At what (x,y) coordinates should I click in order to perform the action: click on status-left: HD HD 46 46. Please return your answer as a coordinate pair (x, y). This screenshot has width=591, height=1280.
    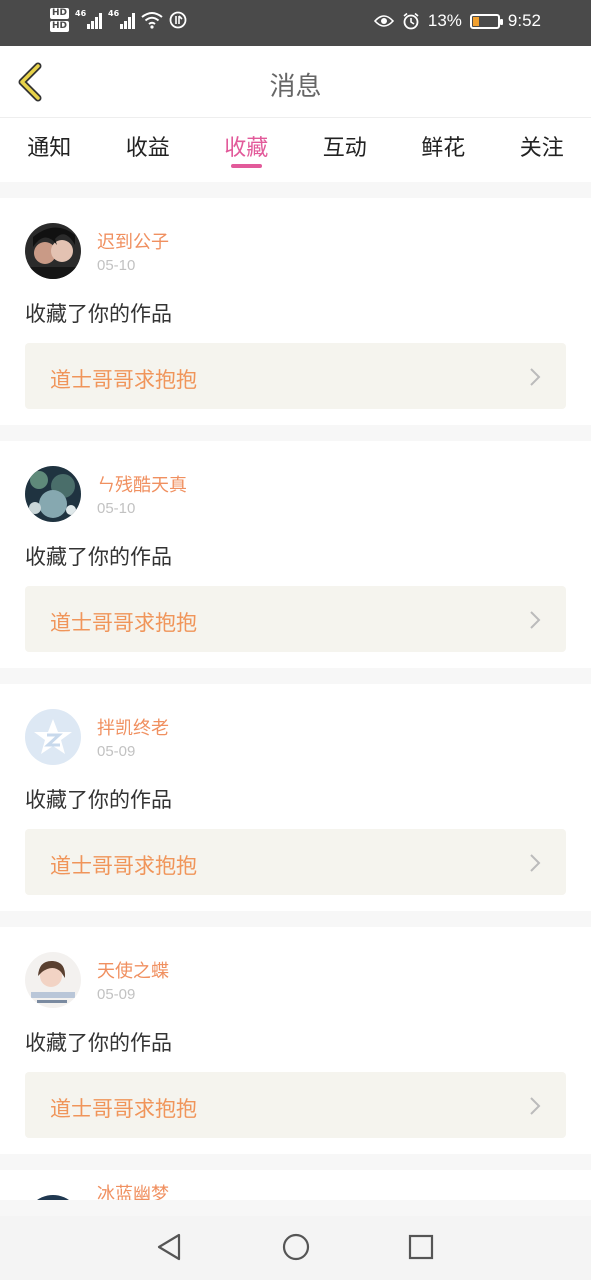
    Looking at the image, I should click on (118, 20).